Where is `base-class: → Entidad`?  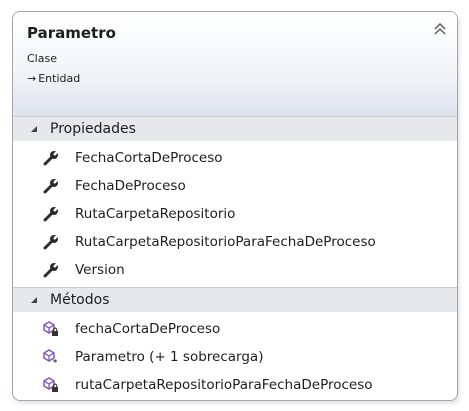
base-class: → Entidad is located at coordinates (53, 78).